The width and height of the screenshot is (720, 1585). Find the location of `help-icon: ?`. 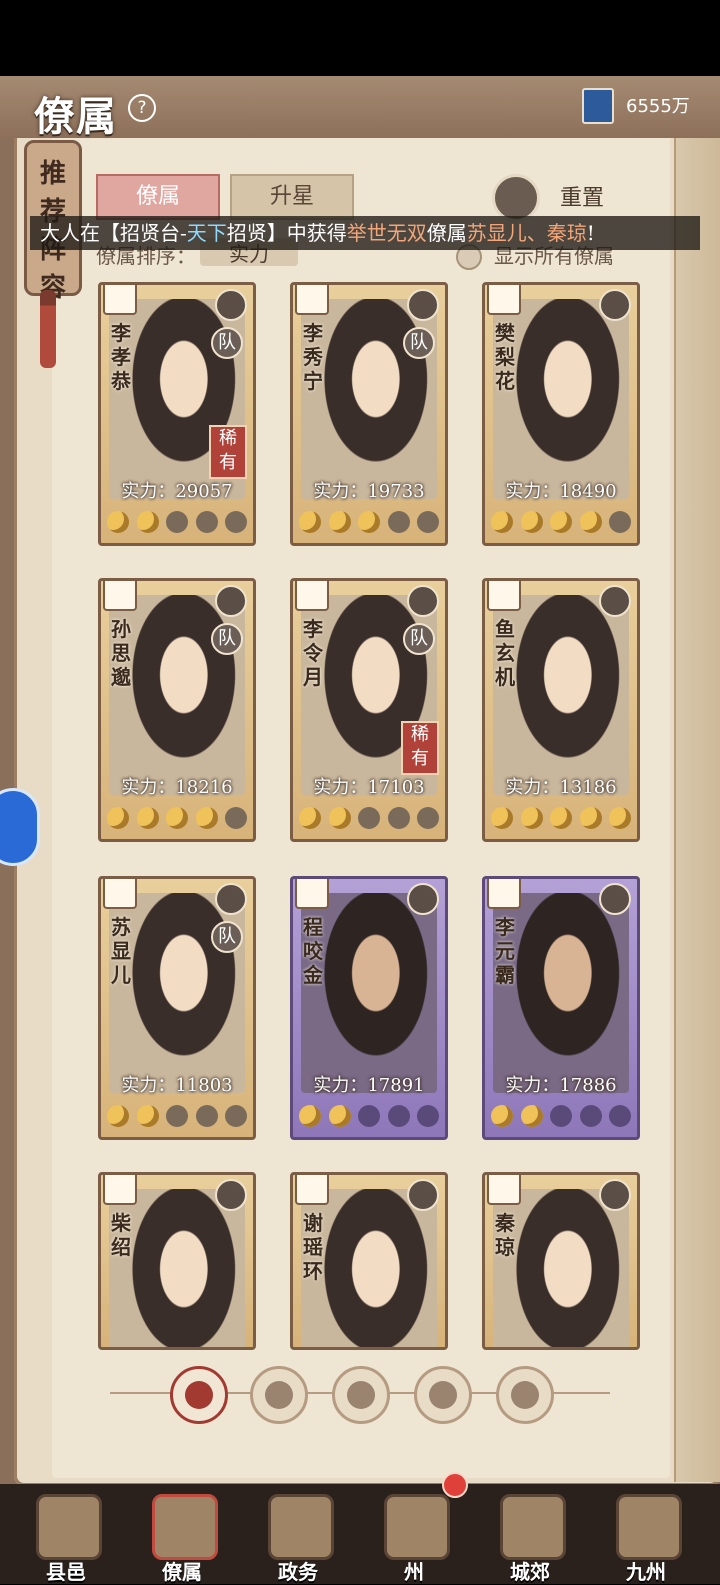

help-icon: ? is located at coordinates (142, 108).